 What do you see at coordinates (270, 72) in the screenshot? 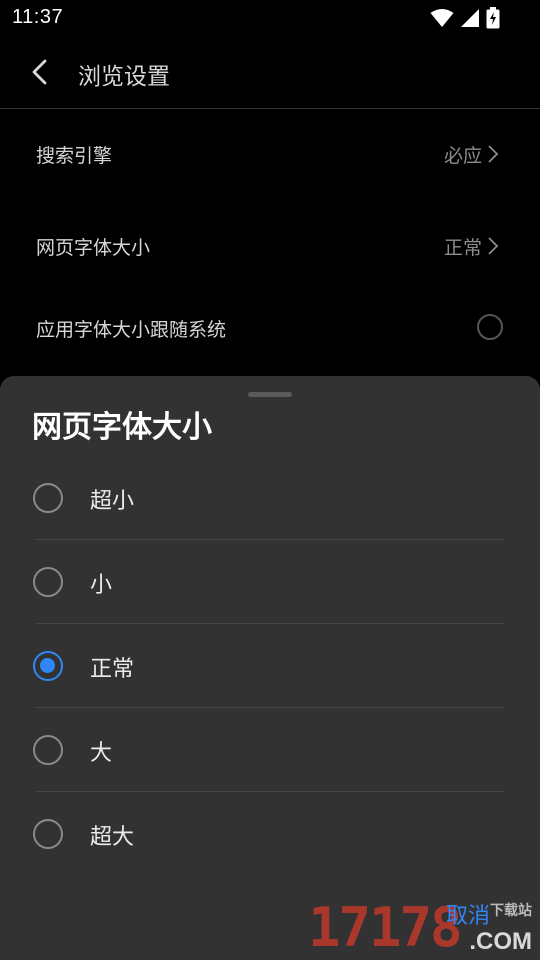
I see `app-header: 浏览设置` at bounding box center [270, 72].